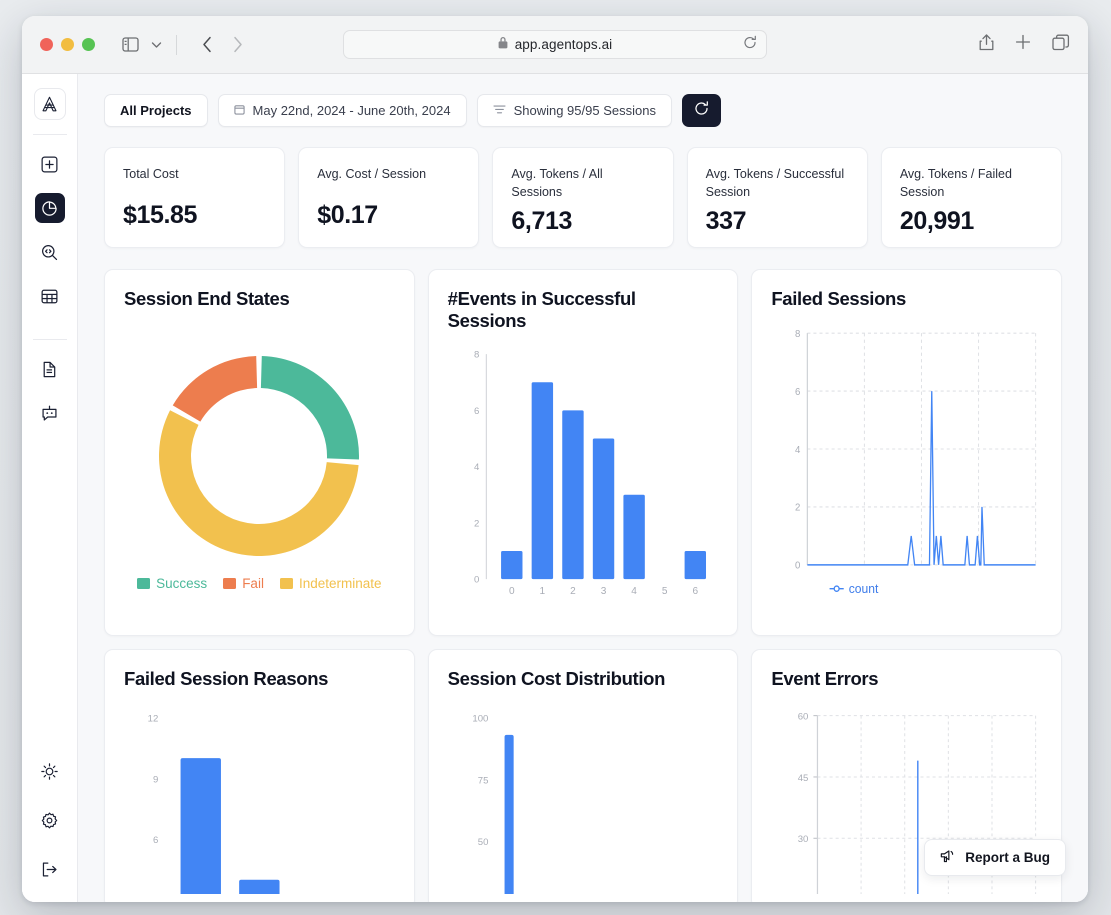 The width and height of the screenshot is (1111, 915). I want to click on bar-chart-failed-reasons: 36912, so click(259, 800).